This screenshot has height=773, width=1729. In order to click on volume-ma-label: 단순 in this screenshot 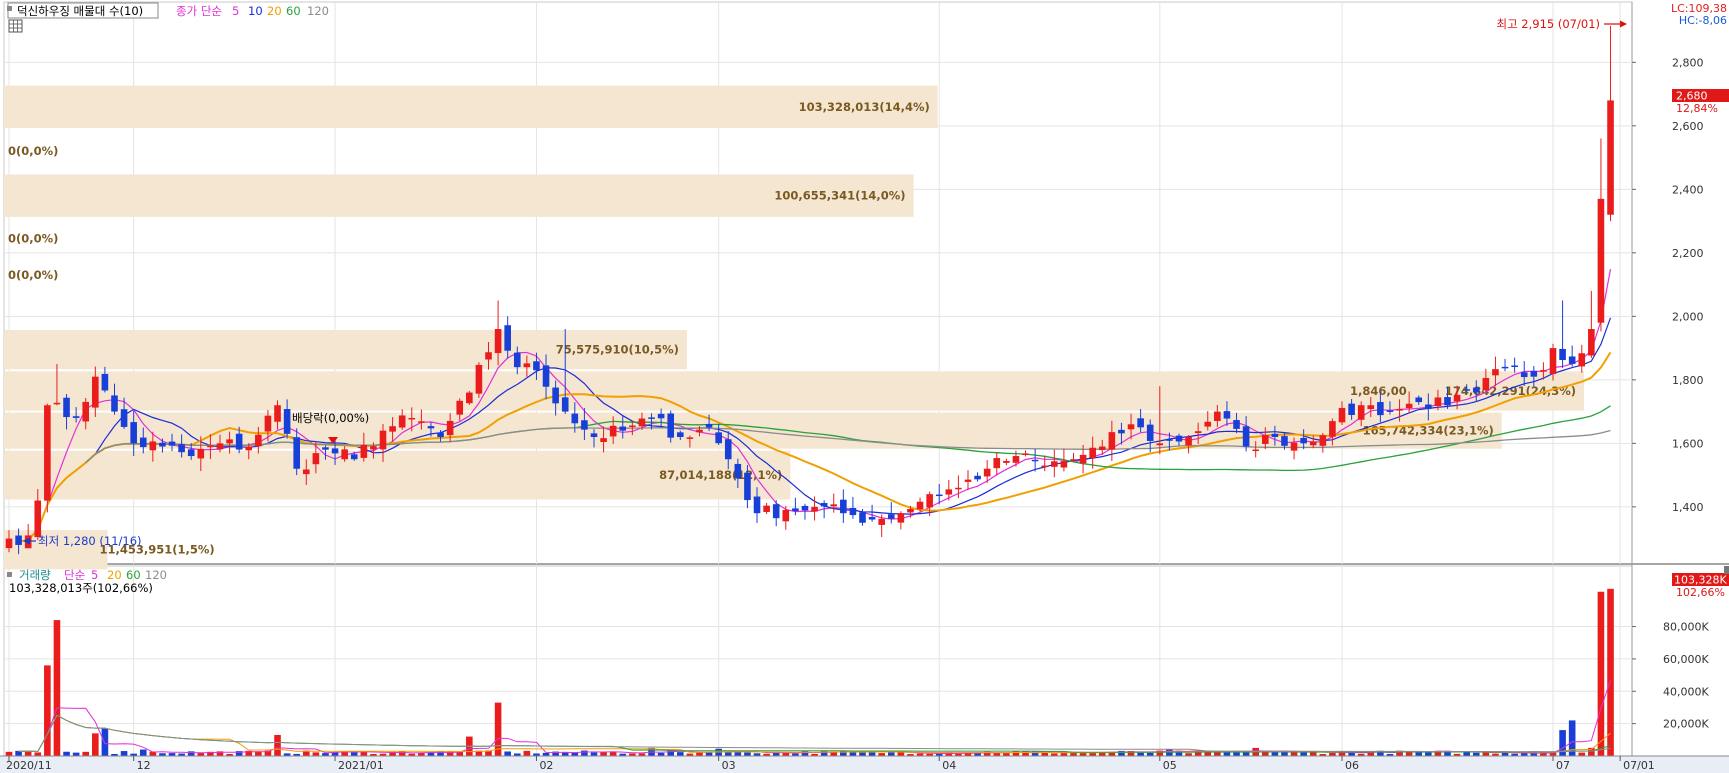, I will do `click(74, 575)`.